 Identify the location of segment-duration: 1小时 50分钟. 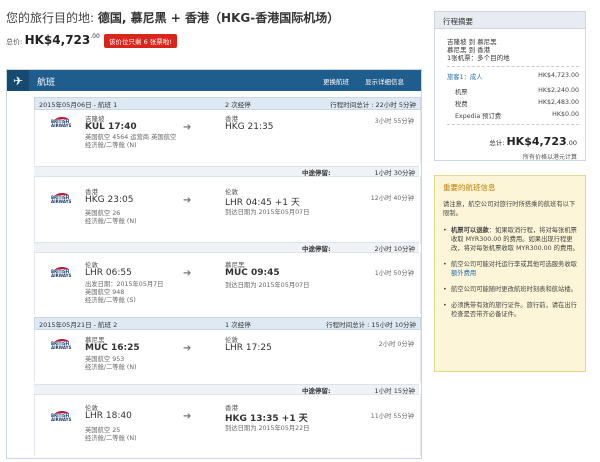
(394, 273).